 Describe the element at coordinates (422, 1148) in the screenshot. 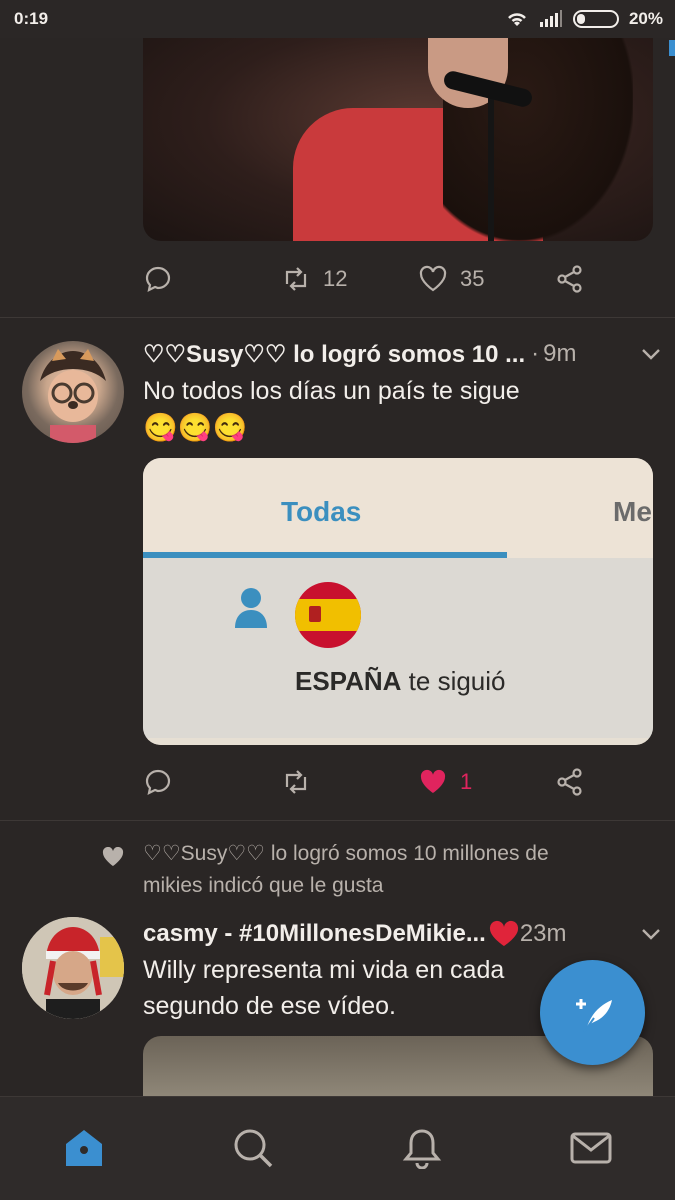

I see `bell-icon` at that location.